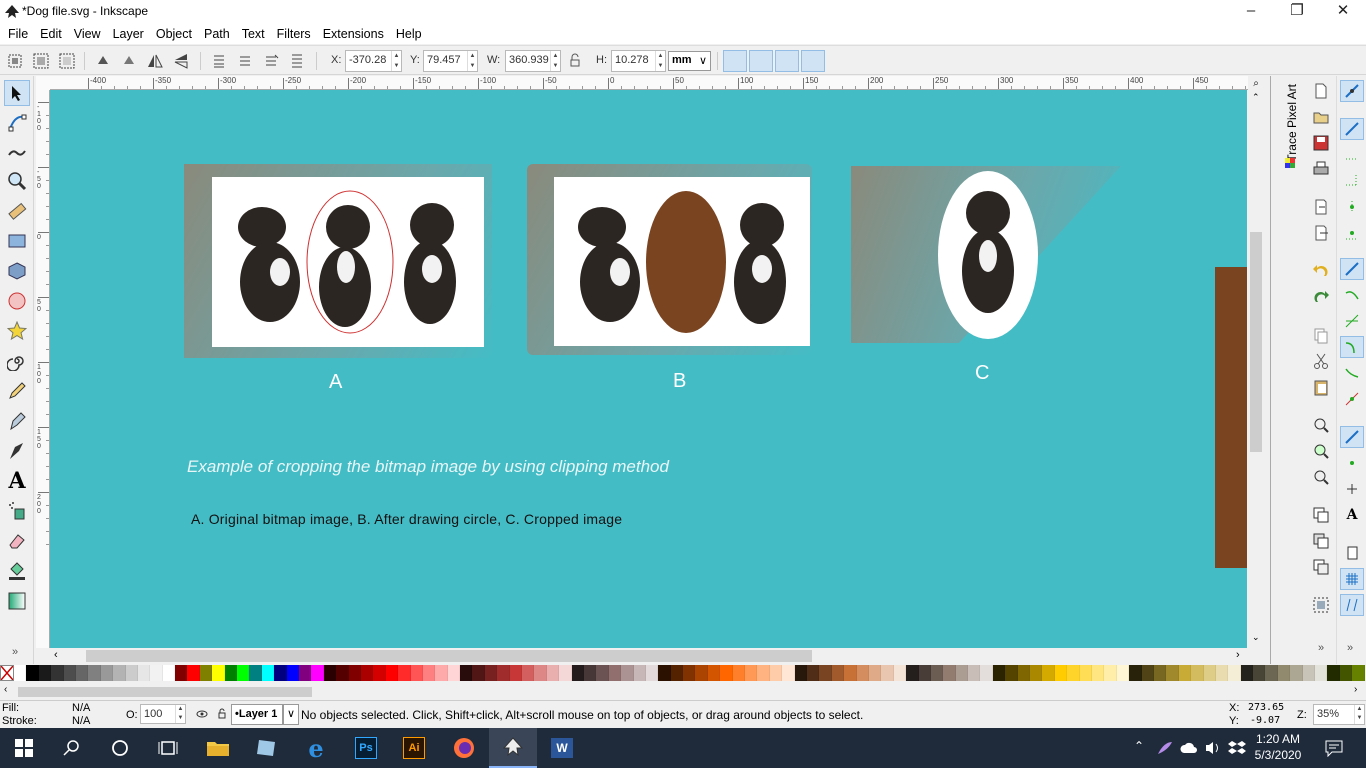 The image size is (1366, 768). Describe the element at coordinates (1352, 295) in the screenshot. I see `snap-paths-toggle` at that location.